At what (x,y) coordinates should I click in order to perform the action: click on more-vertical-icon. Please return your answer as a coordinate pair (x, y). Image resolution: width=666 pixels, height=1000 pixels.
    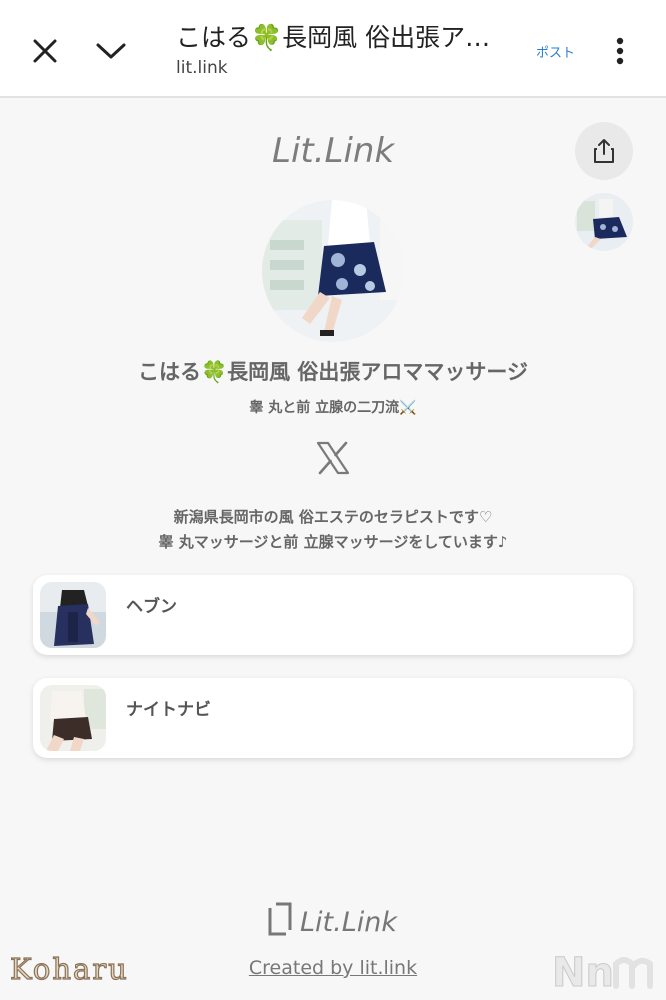
    Looking at the image, I should click on (620, 51).